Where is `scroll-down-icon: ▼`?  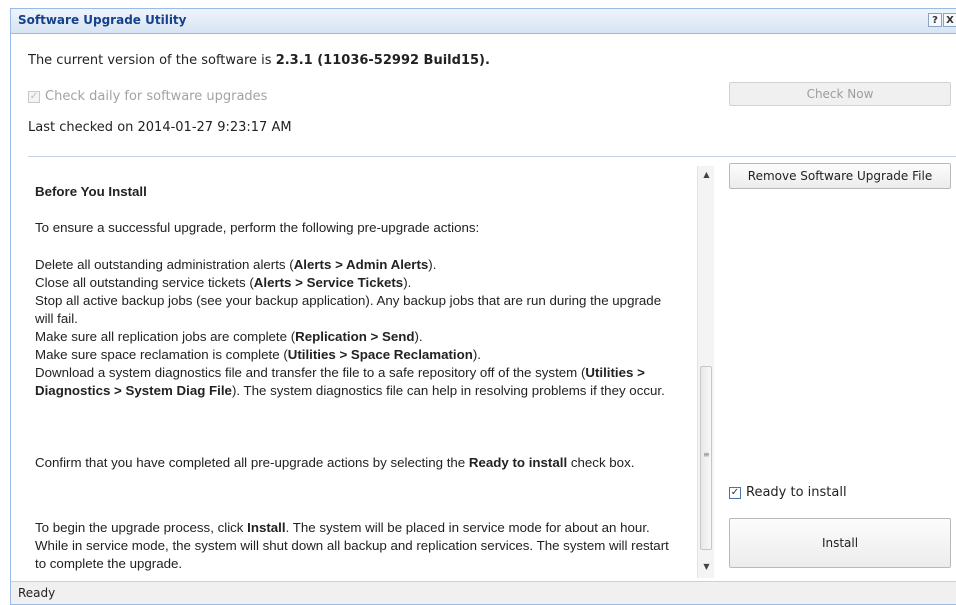 scroll-down-icon: ▼ is located at coordinates (706, 567).